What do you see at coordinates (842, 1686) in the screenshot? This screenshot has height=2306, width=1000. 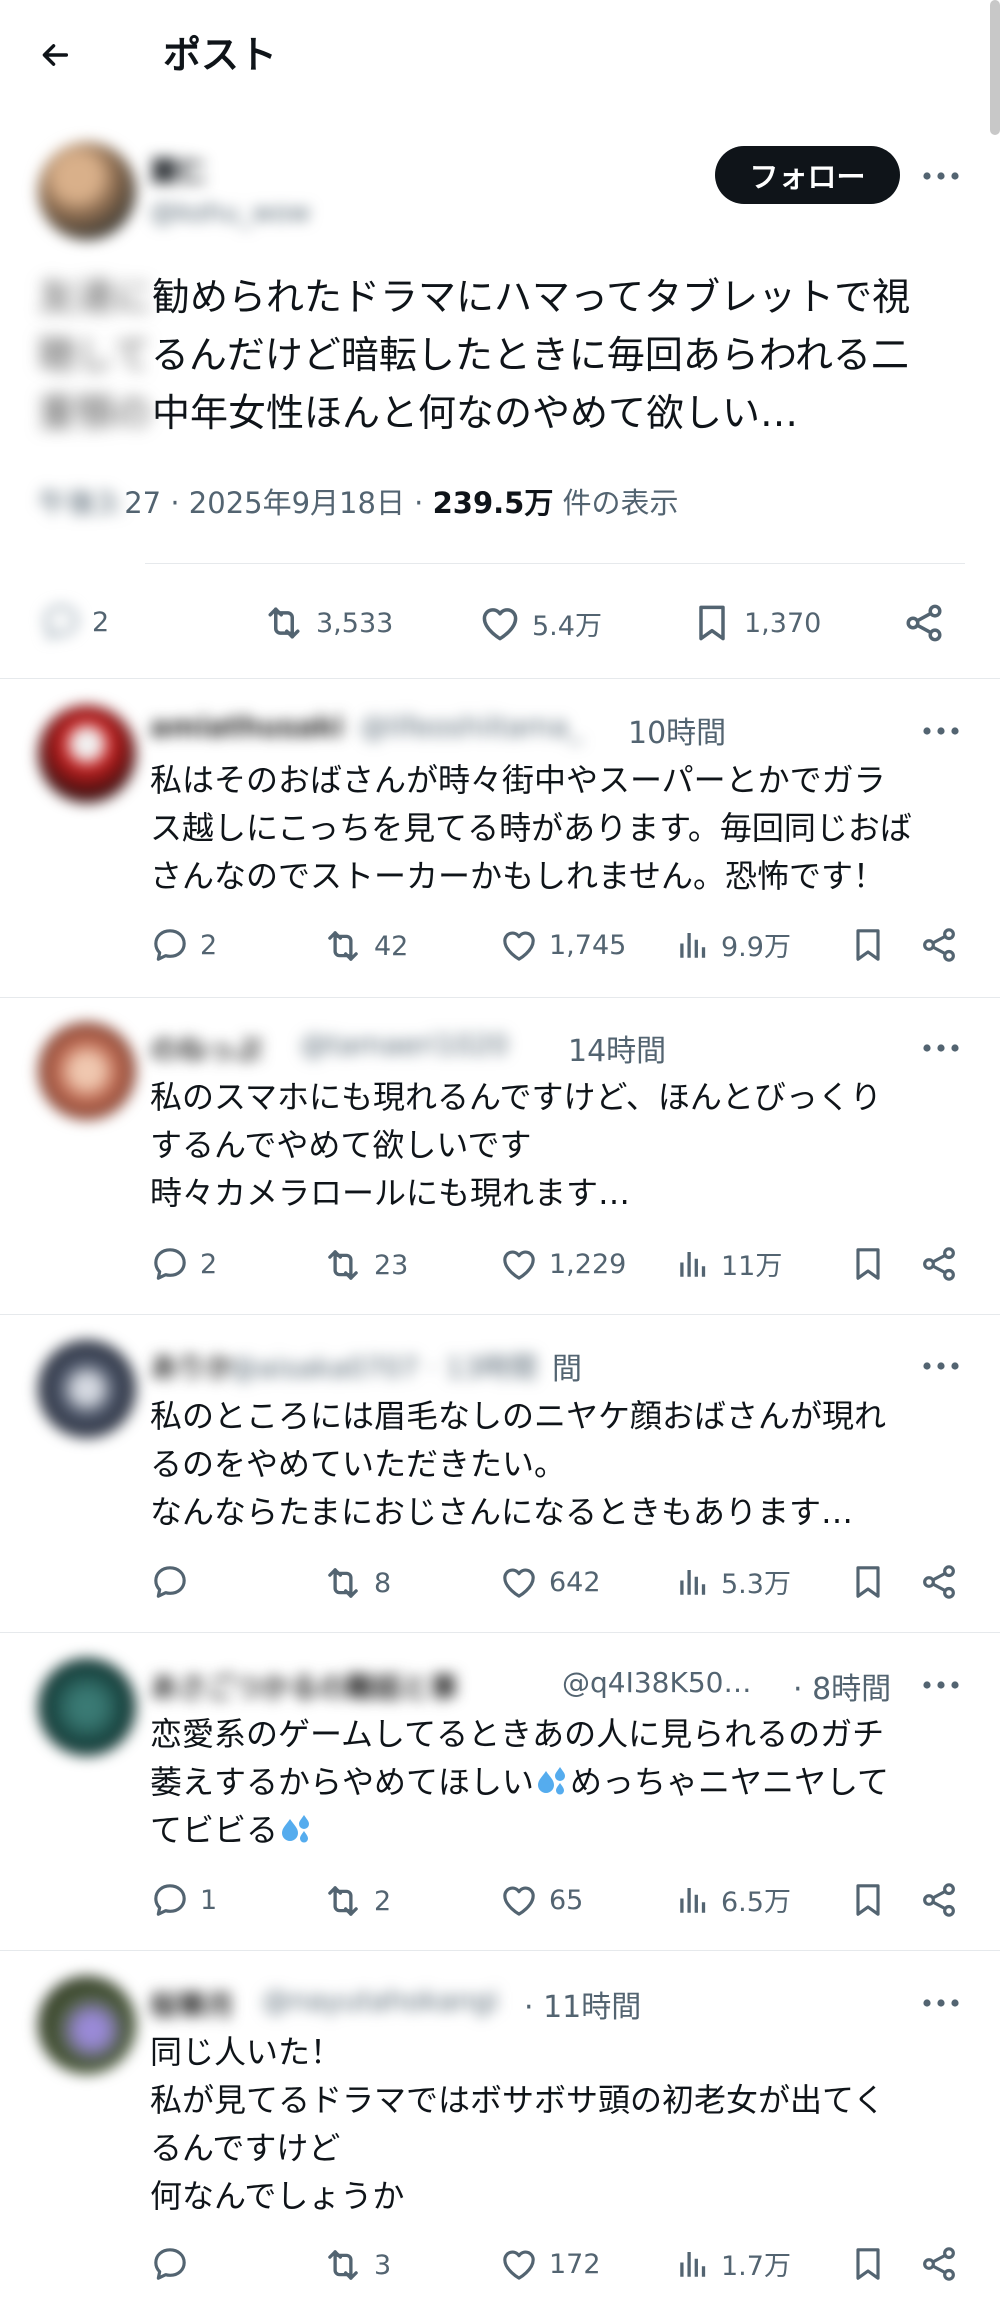 I see `reply-time: · 8時間` at bounding box center [842, 1686].